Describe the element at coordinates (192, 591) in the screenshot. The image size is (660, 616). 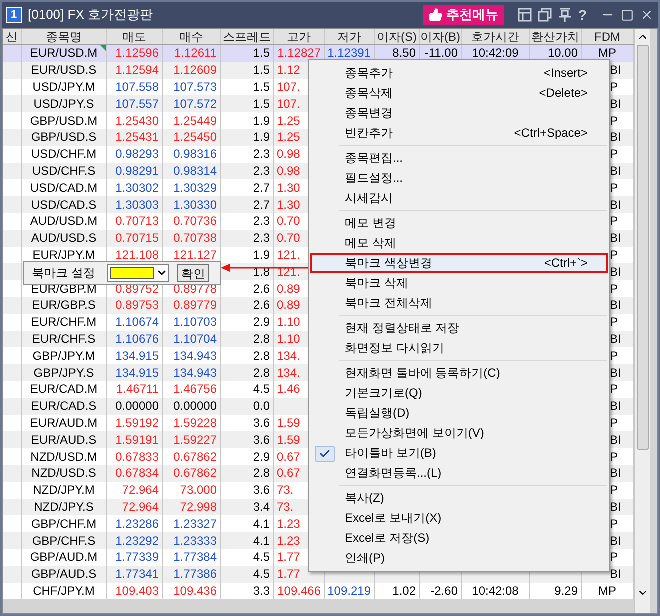
I see `table-cell: 109.436` at that location.